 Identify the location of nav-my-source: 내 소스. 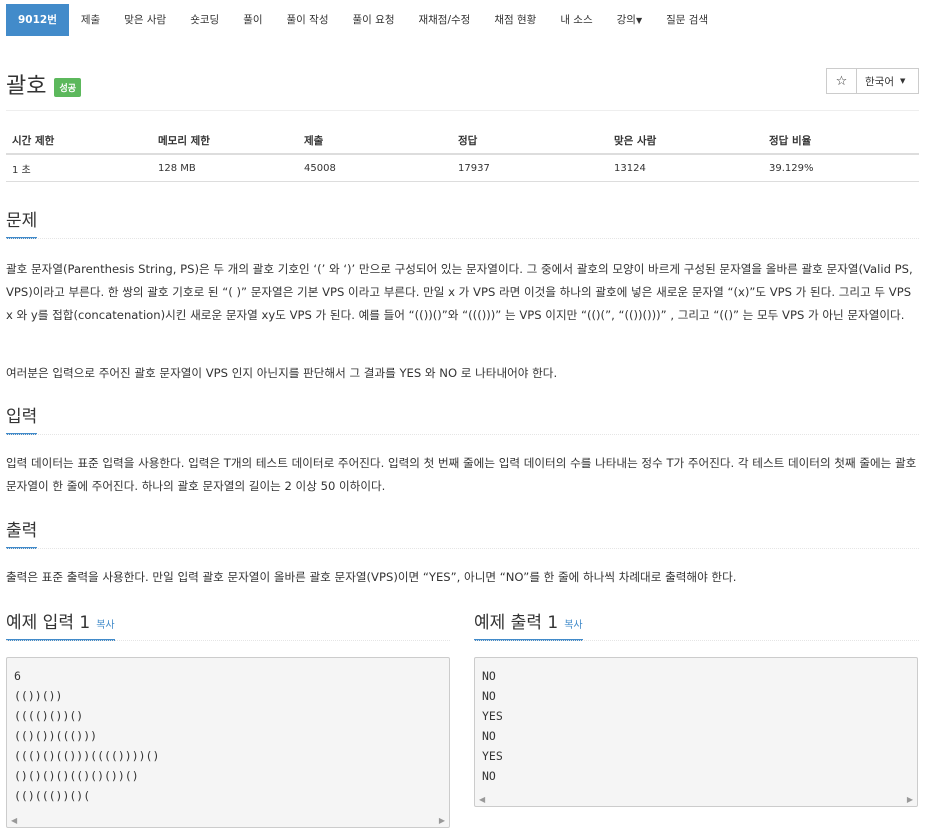
(576, 20).